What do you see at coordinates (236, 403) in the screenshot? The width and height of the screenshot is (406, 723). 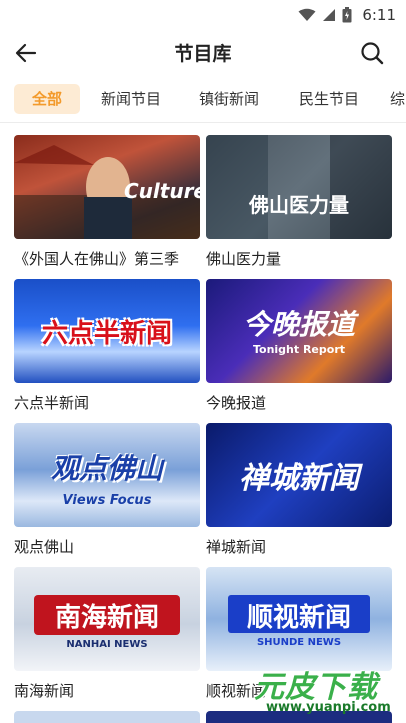 I see `program-title: 今晚报道` at bounding box center [236, 403].